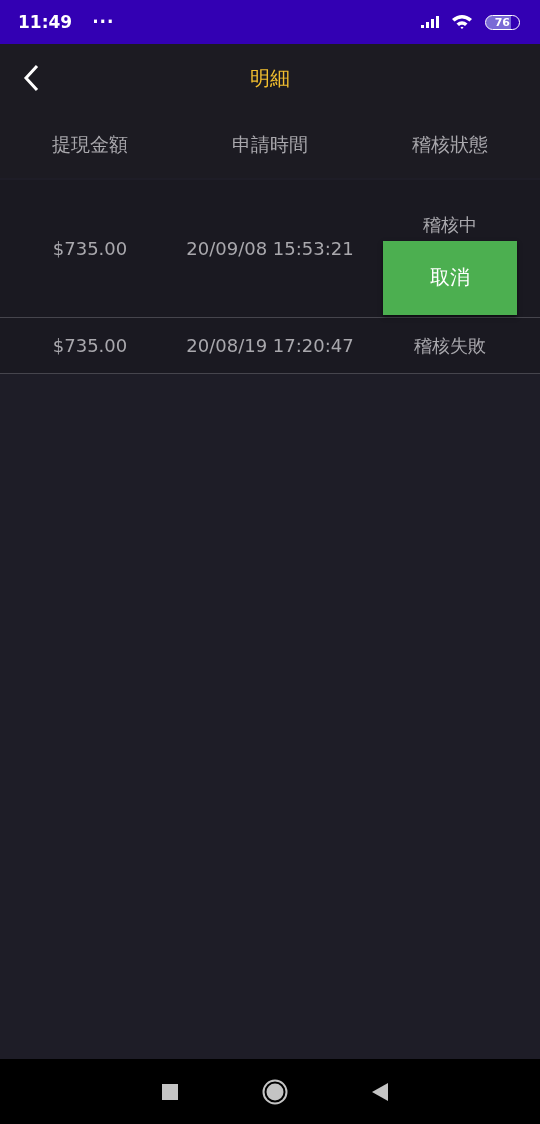  Describe the element at coordinates (450, 345) in the screenshot. I see `status-cell: 稽核失敗` at that location.